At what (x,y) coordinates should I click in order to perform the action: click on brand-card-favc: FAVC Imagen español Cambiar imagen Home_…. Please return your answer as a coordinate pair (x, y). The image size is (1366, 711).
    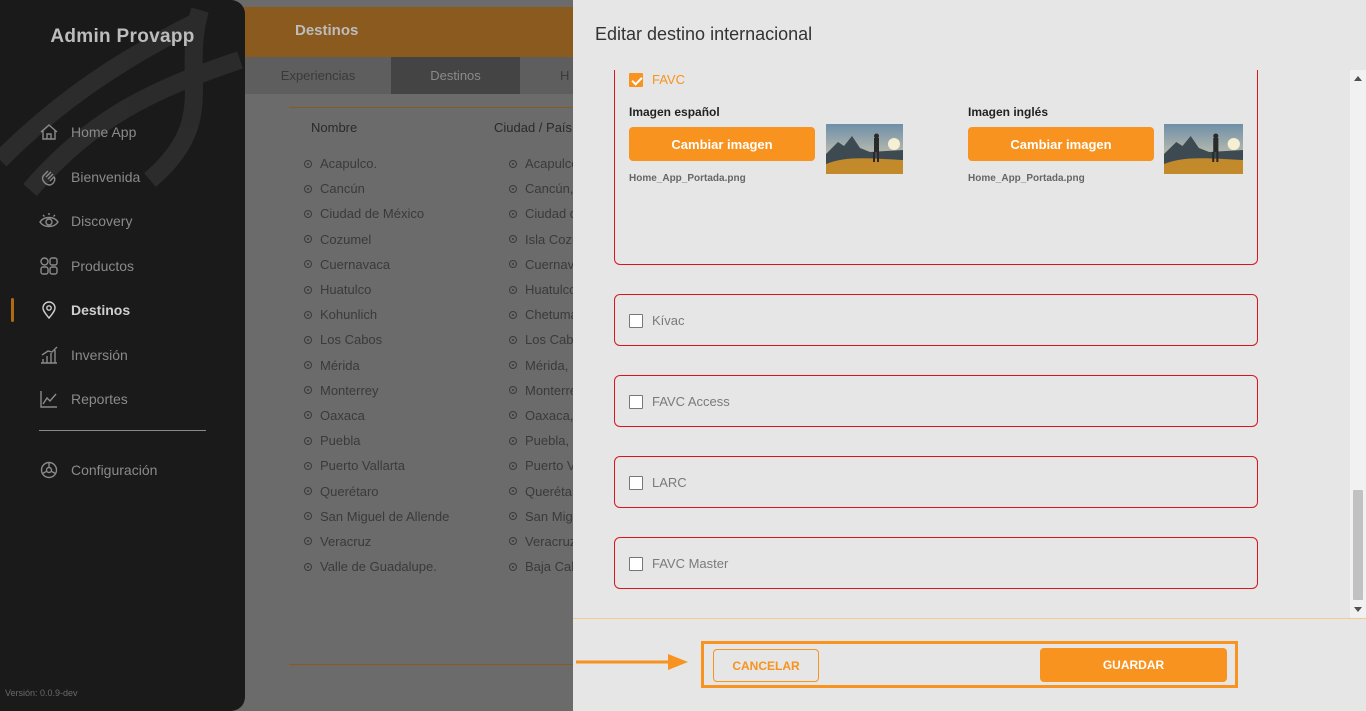
    Looking at the image, I should click on (936, 167).